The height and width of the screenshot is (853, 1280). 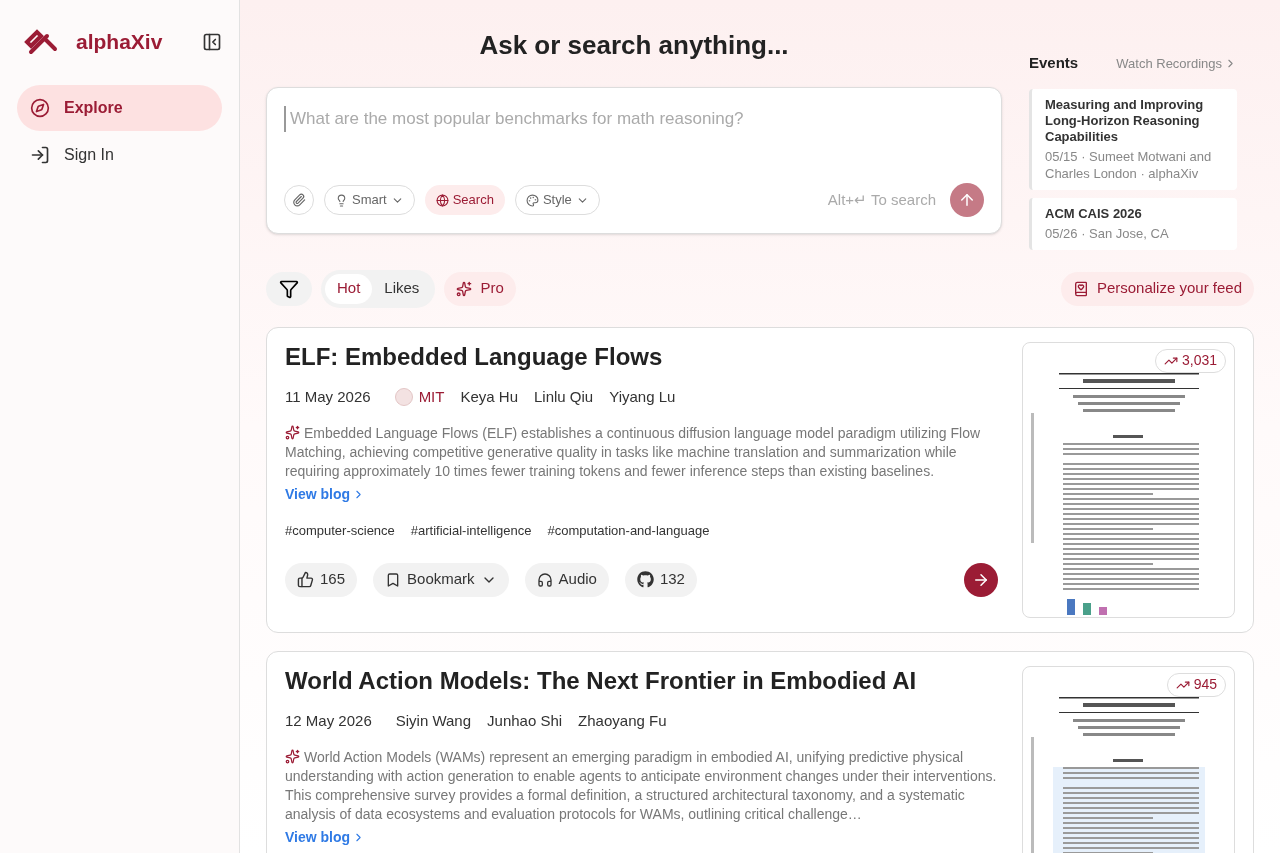 I want to click on filter-button, so click(x=289, y=288).